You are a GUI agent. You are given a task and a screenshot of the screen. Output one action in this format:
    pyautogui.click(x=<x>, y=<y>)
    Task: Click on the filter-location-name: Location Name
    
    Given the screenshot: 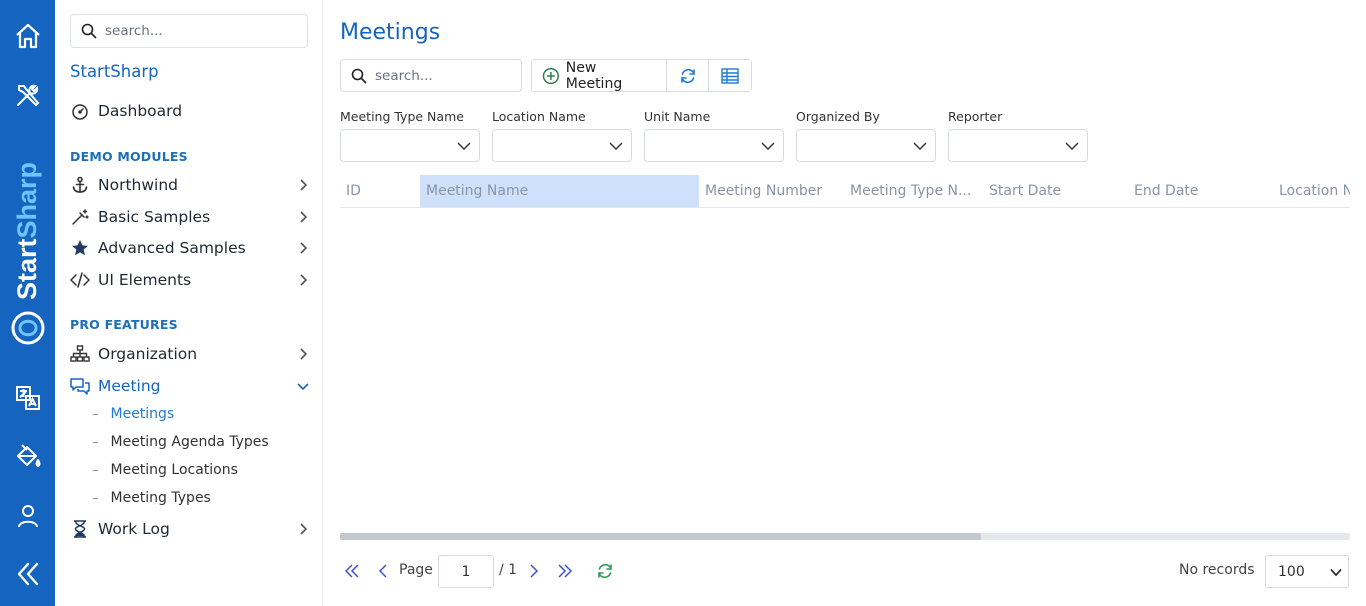 What is the action you would take?
    pyautogui.click(x=562, y=135)
    